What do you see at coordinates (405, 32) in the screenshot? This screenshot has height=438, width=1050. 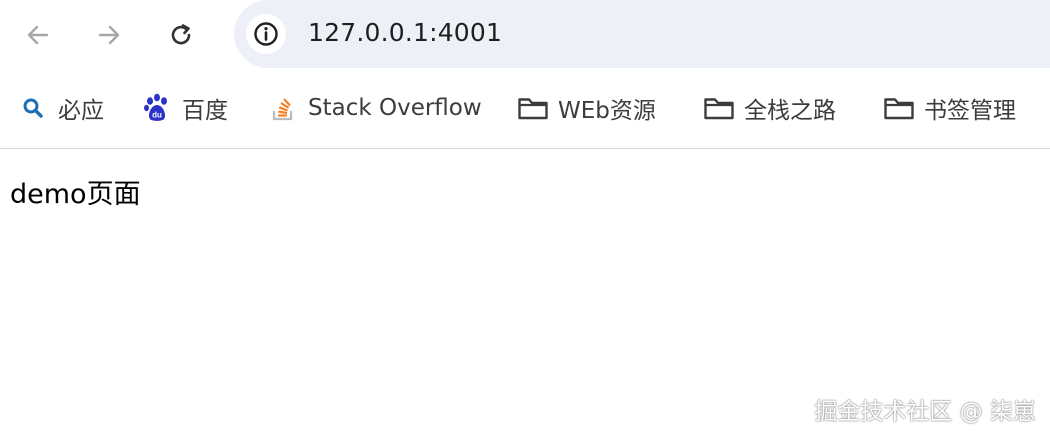 I see `url-text: 127.0.0.1:4001` at bounding box center [405, 32].